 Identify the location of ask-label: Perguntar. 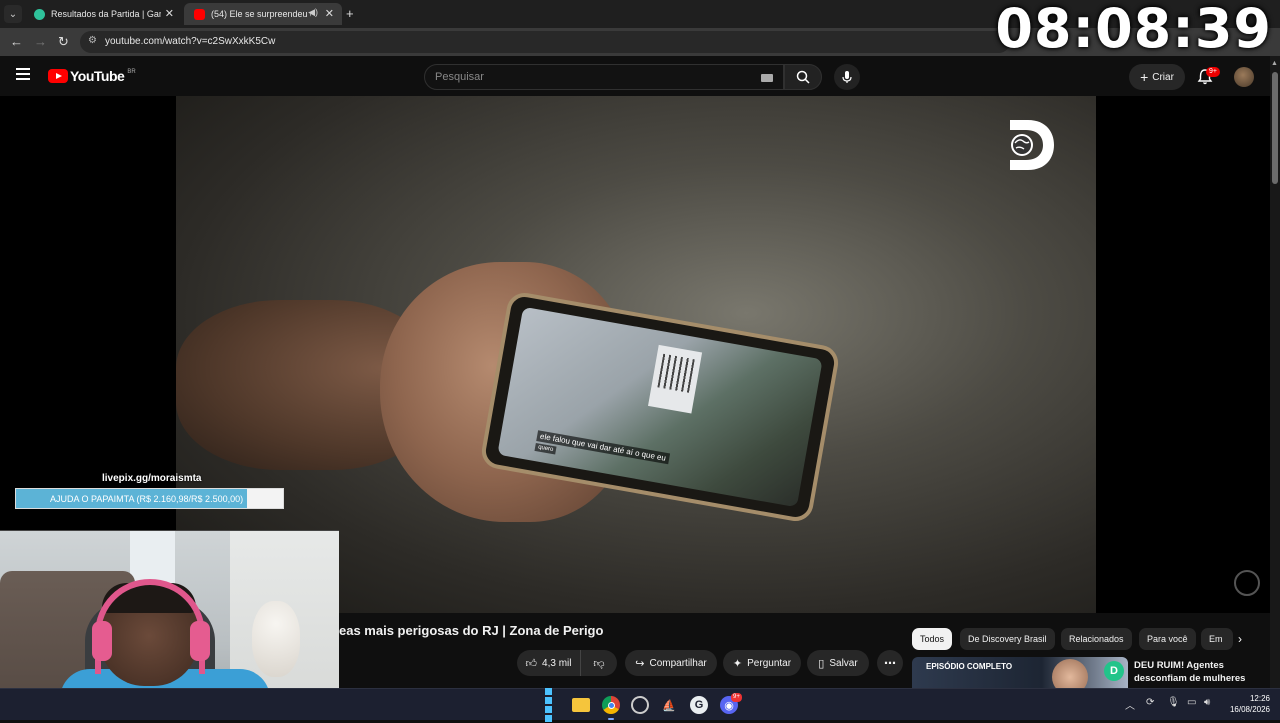
(769, 663).